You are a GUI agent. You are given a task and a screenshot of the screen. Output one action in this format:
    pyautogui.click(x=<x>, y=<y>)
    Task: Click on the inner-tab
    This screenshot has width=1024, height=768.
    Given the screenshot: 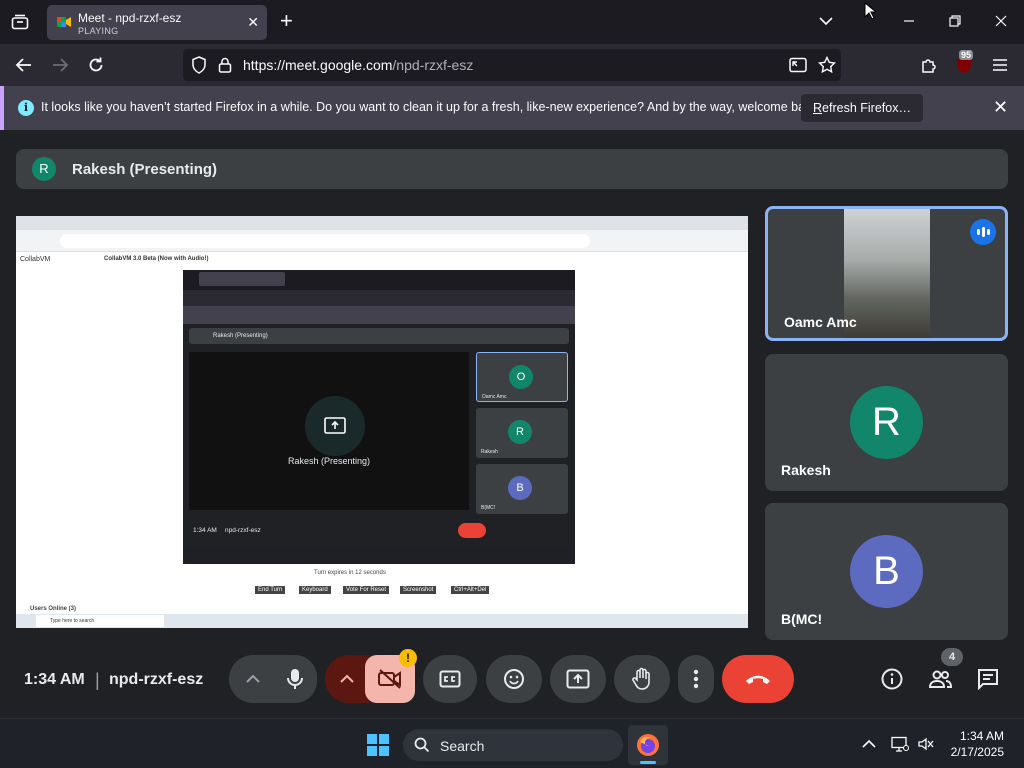 What is the action you would take?
    pyautogui.click(x=242, y=279)
    